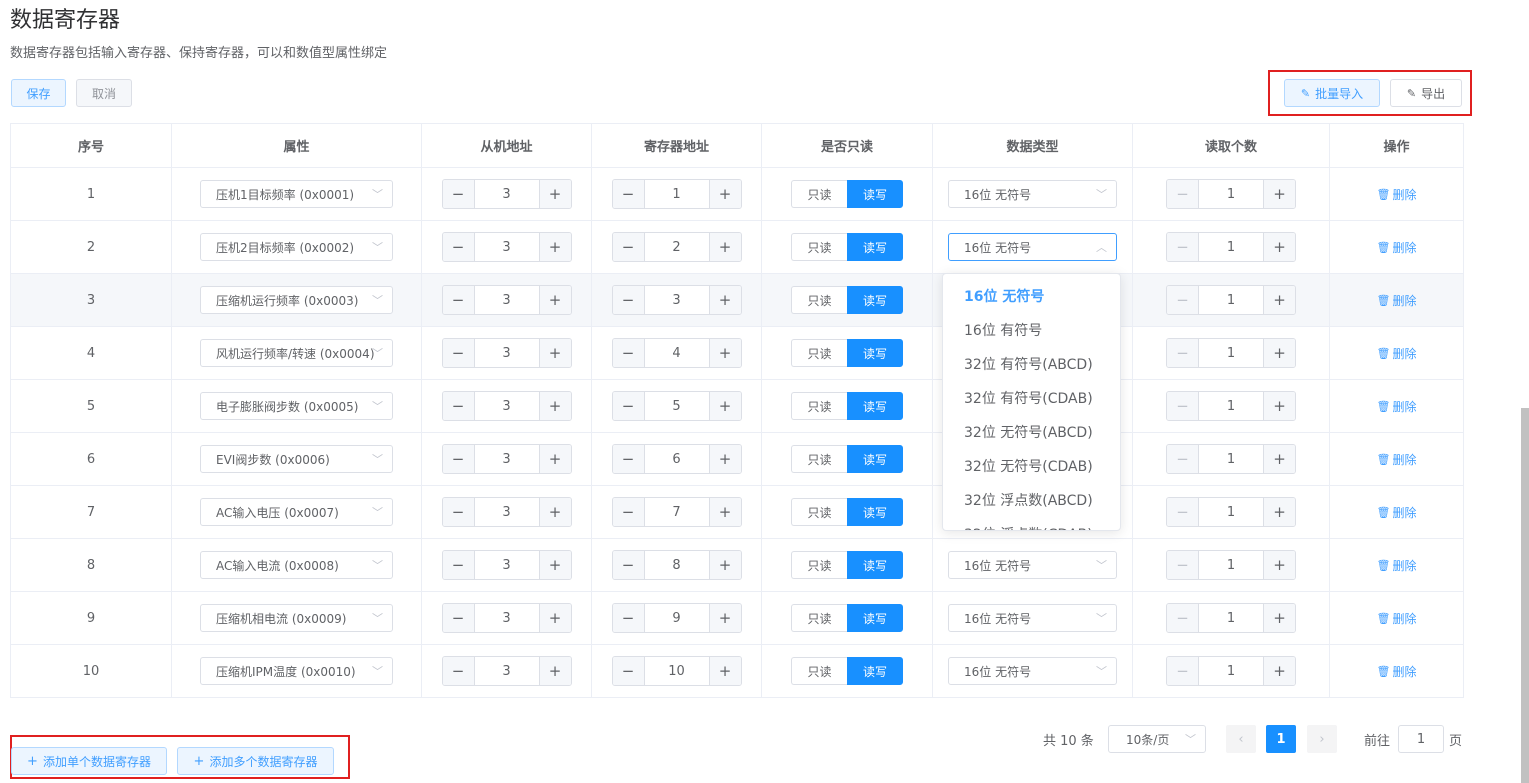 This screenshot has height=783, width=1529. I want to click on data-type-select: 16位 无符号 ︿, so click(1032, 247).